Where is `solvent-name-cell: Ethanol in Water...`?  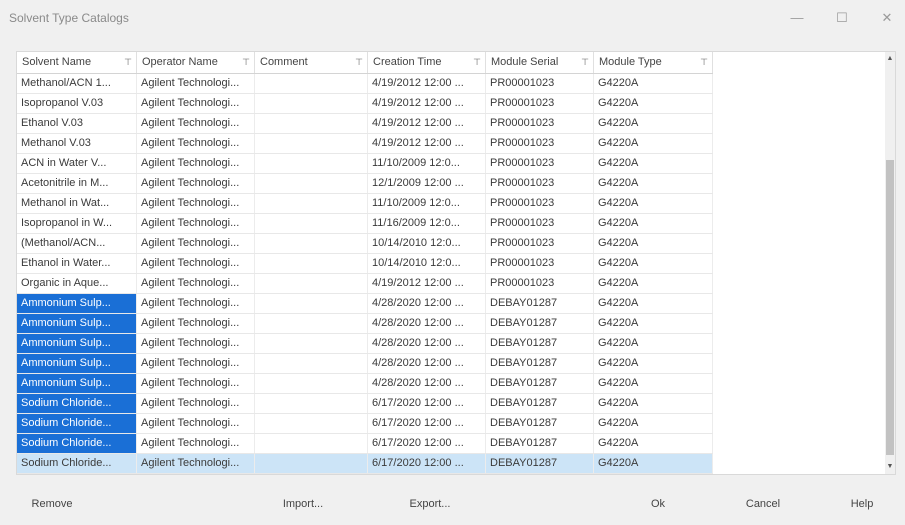
solvent-name-cell: Ethanol in Water... is located at coordinates (77, 263).